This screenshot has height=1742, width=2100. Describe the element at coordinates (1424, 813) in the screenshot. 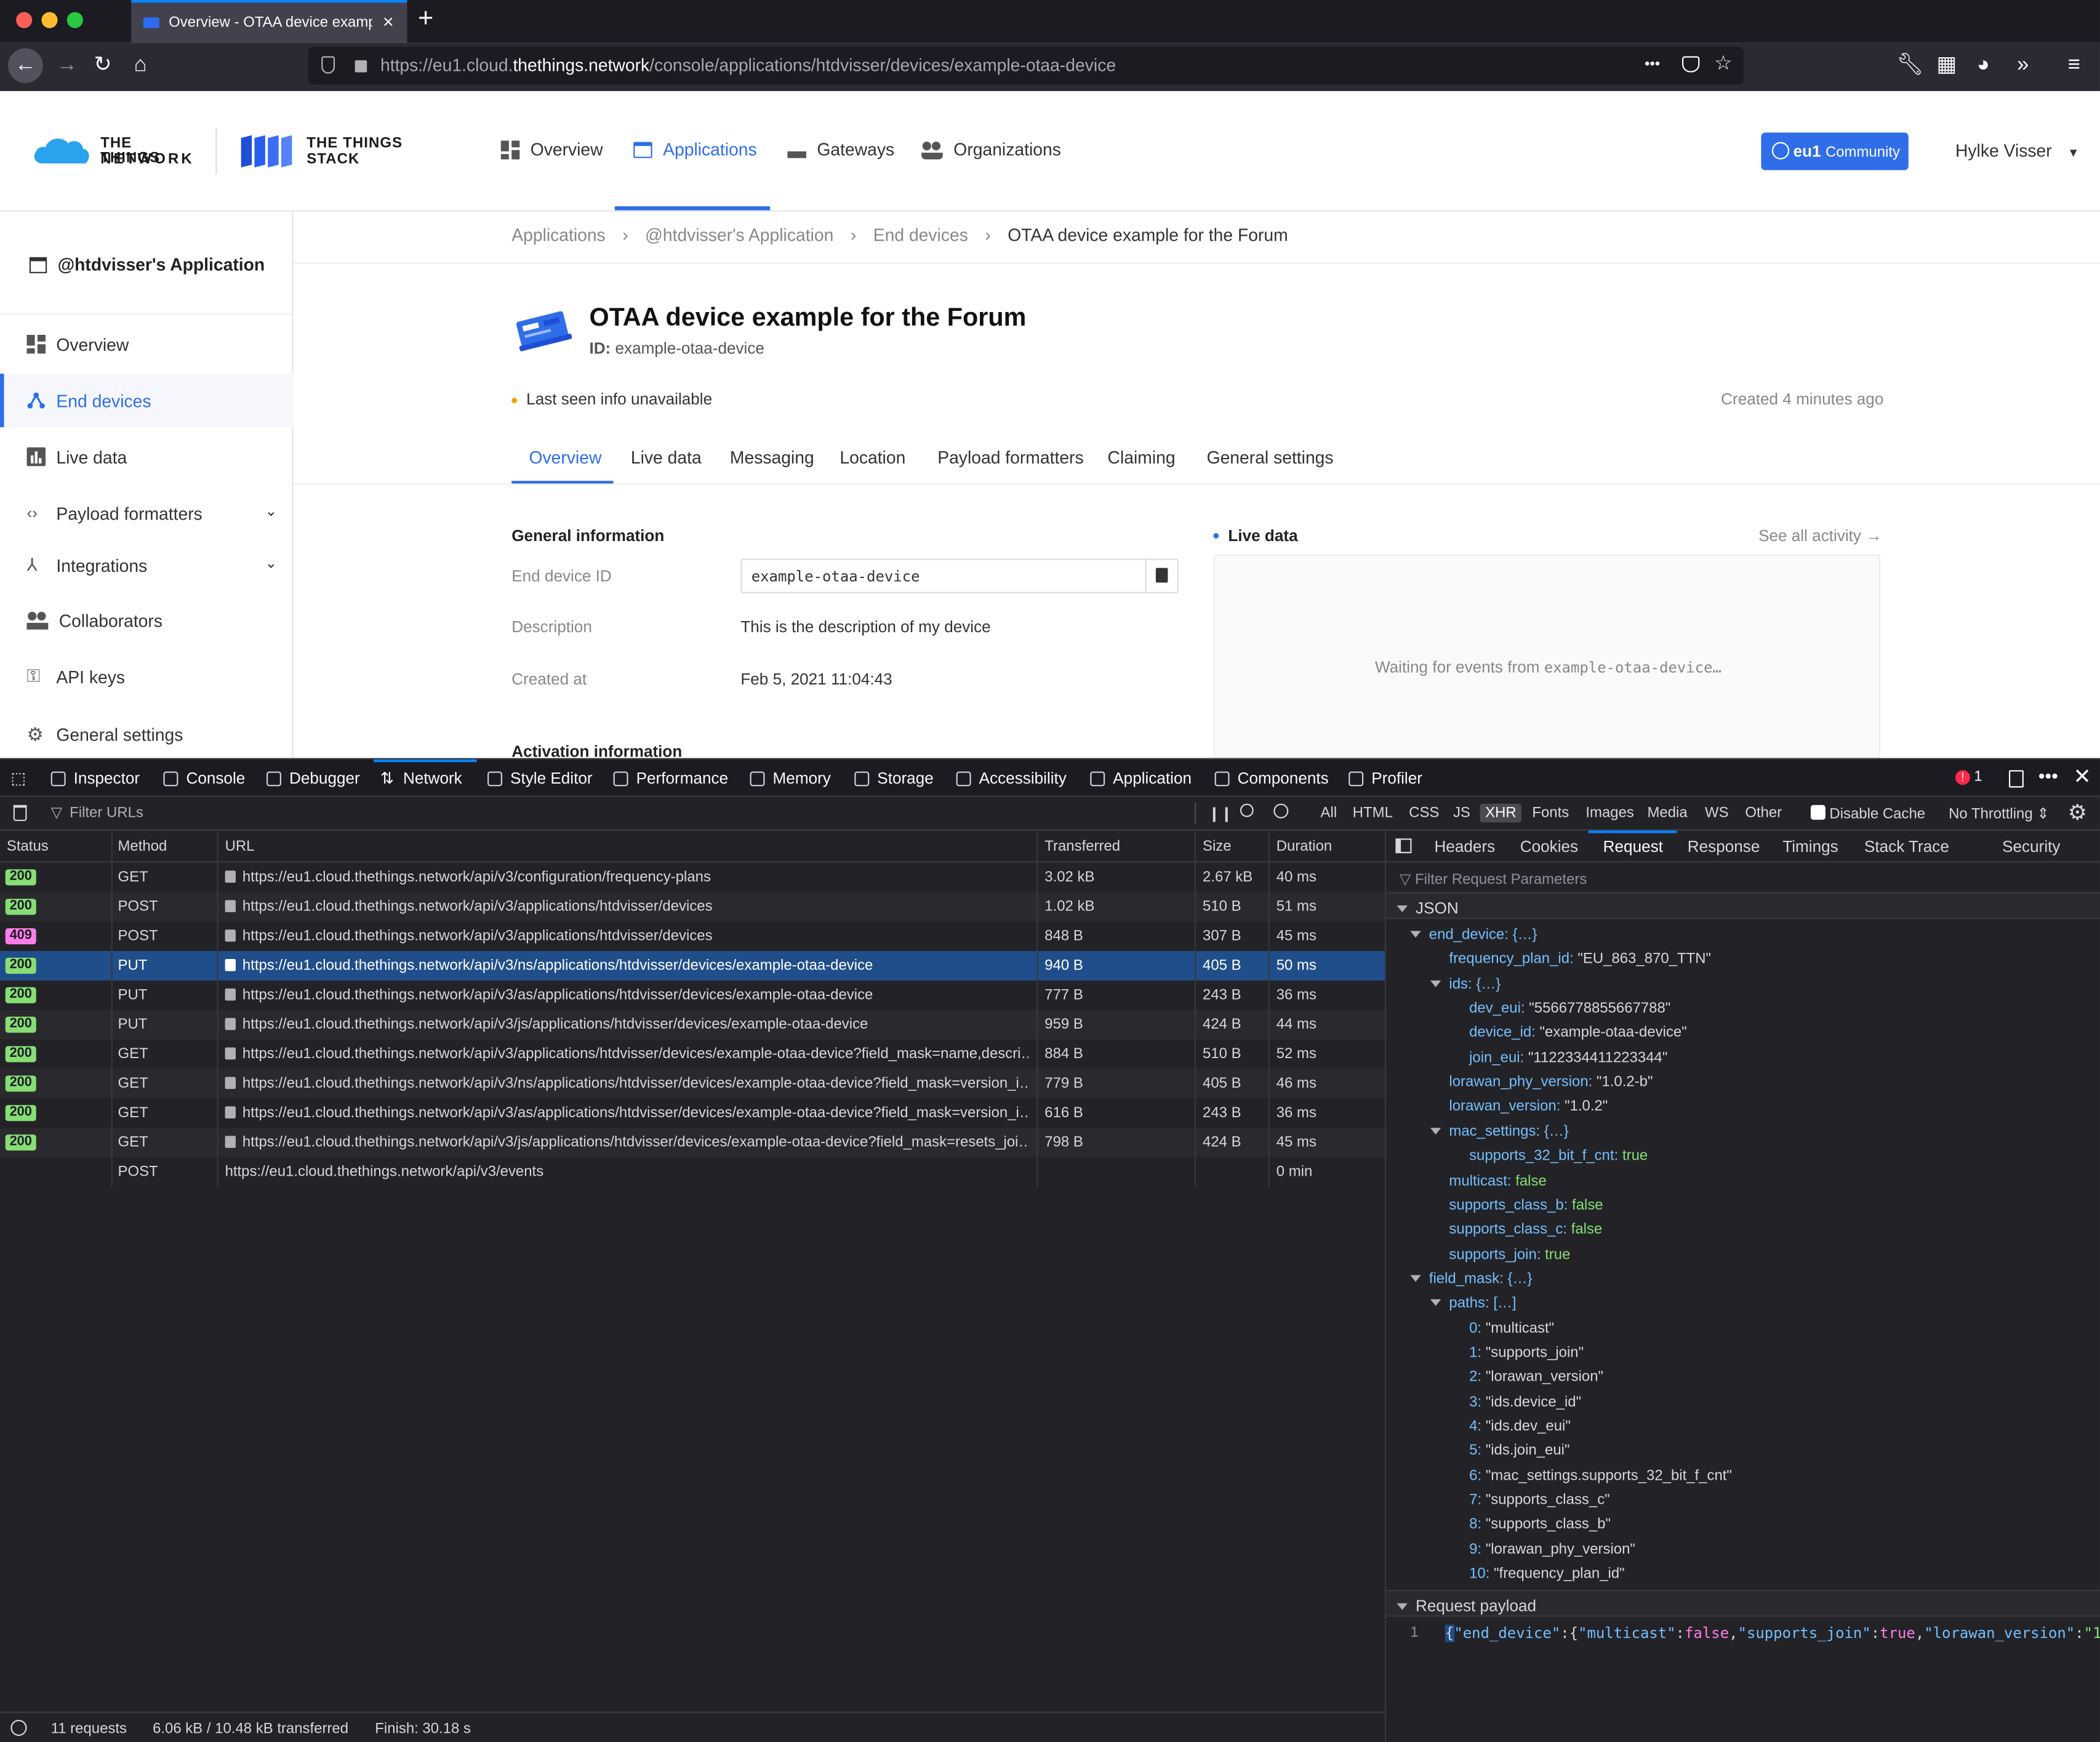

I see `filter-type-css: CSS` at that location.